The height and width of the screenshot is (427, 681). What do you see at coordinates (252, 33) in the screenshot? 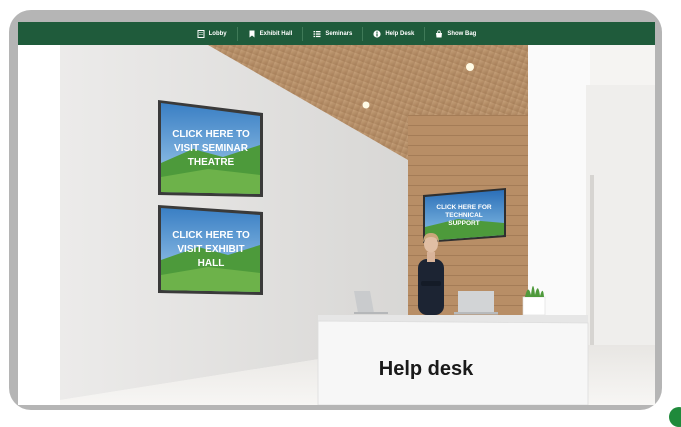
I see `bookmark-icon` at bounding box center [252, 33].